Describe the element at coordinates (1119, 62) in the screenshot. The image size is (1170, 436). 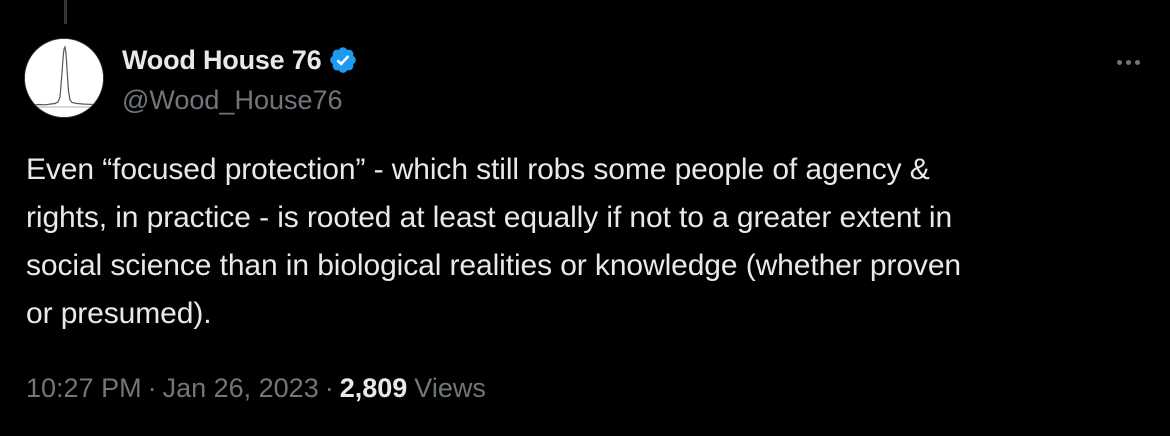
I see `more-options-icon` at that location.